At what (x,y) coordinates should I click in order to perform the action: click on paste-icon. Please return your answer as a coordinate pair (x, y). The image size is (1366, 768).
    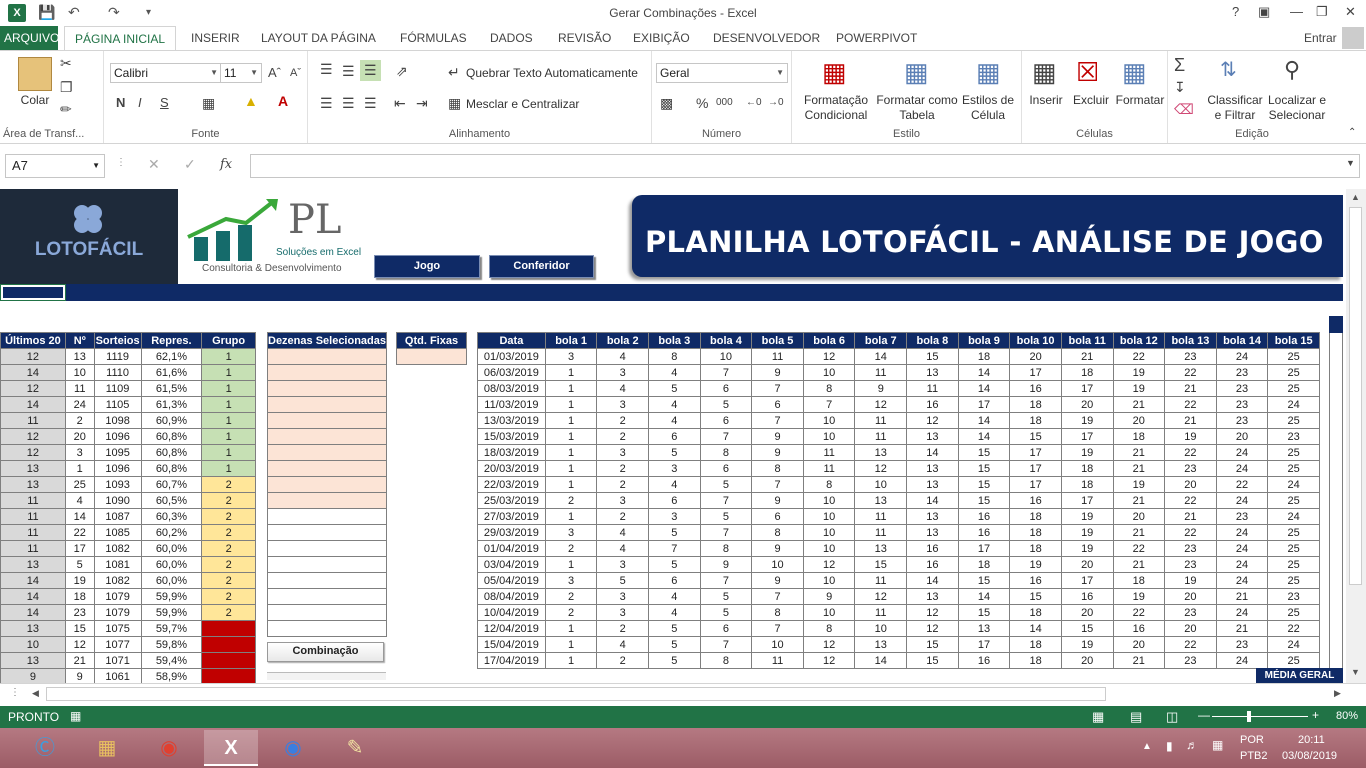
    Looking at the image, I should click on (35, 74).